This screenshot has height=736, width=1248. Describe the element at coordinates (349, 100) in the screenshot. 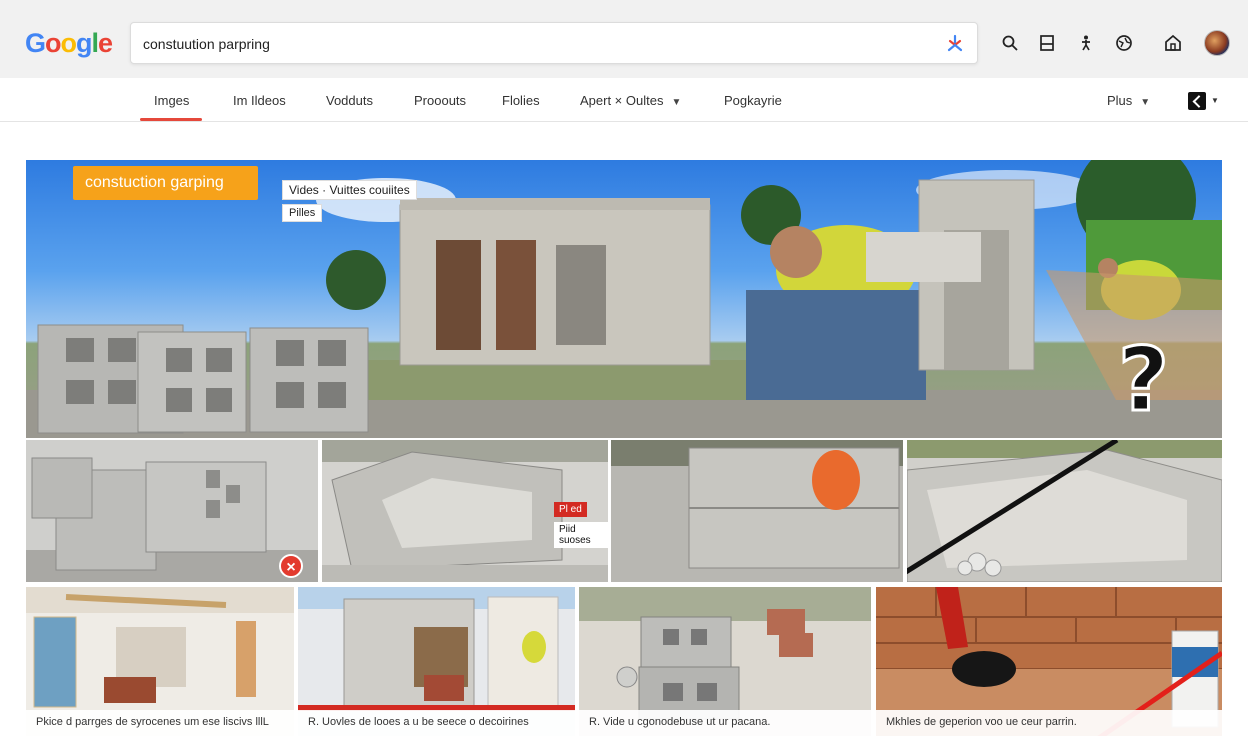

I see `tab-products: Vodduts` at that location.